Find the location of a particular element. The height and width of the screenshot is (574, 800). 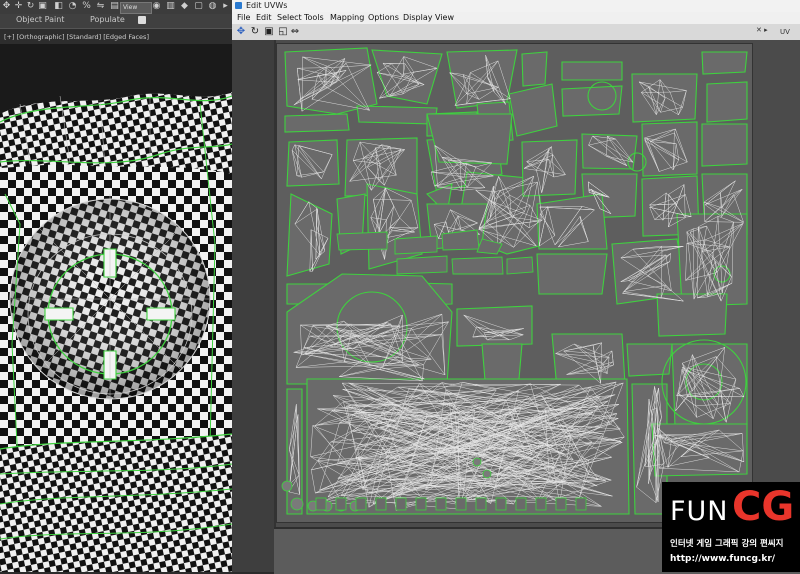

menu-file: File is located at coordinates (243, 17).